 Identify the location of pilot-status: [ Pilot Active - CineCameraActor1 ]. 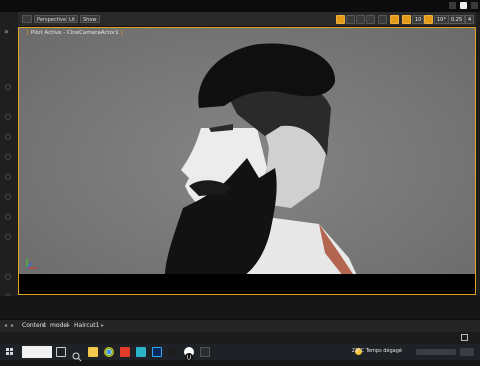
(75, 33).